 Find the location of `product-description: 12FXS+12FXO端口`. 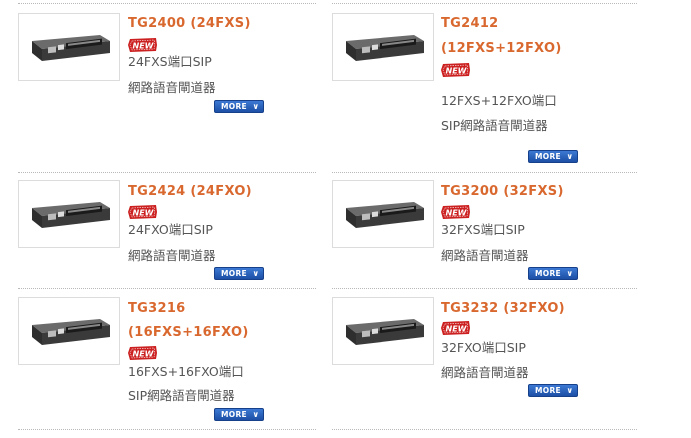

product-description: 12FXS+12FXO端口 is located at coordinates (499, 100).